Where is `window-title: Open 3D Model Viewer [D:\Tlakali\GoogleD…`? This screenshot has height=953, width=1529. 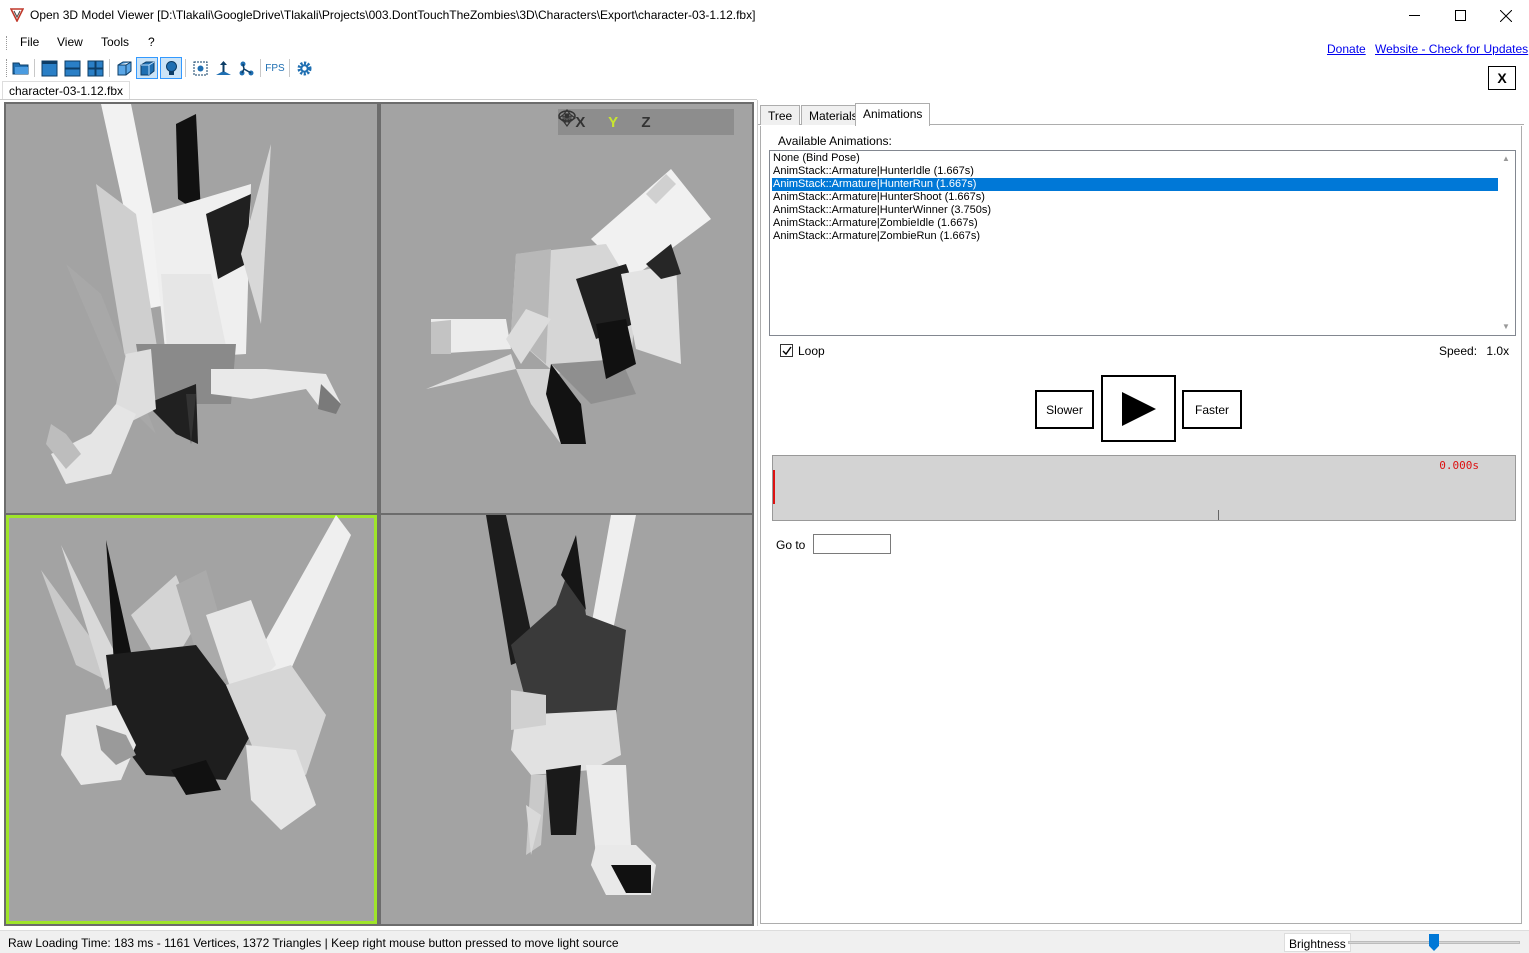
window-title: Open 3D Model Viewer [D:\Tlakali\GoogleD… is located at coordinates (393, 15).